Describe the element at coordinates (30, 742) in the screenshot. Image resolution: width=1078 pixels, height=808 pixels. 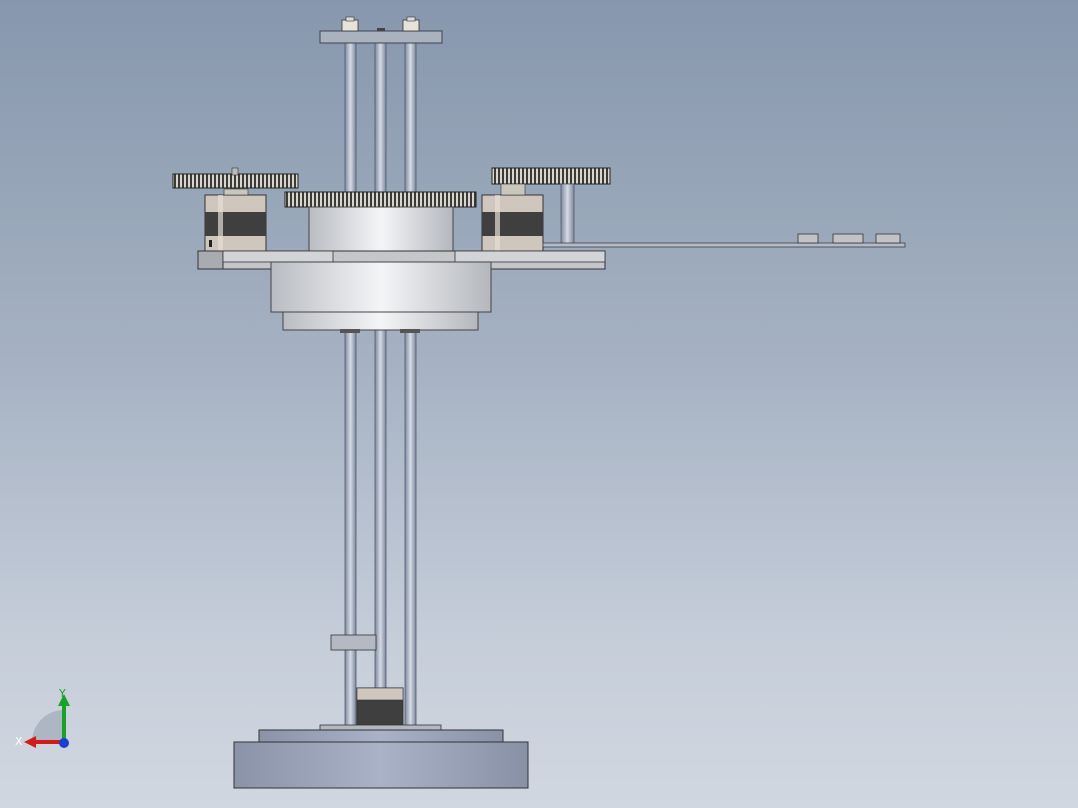
I see `x-axis-head-icon` at that location.